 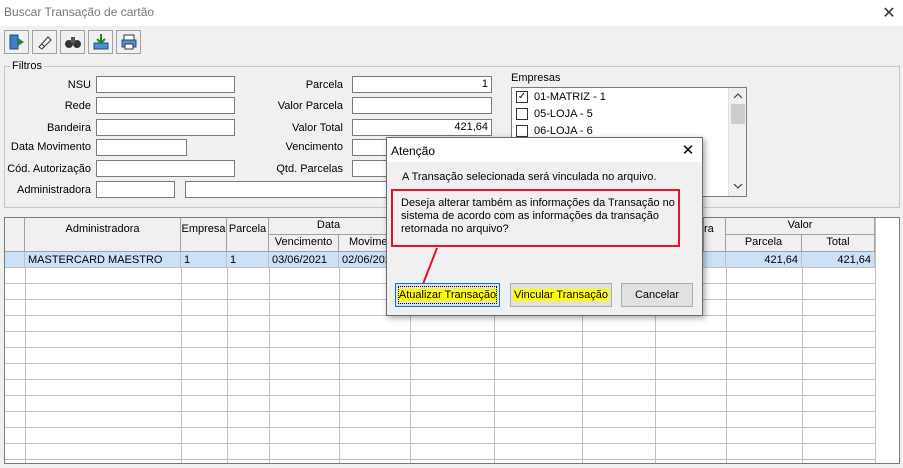 I want to click on clear-button, so click(x=44, y=42).